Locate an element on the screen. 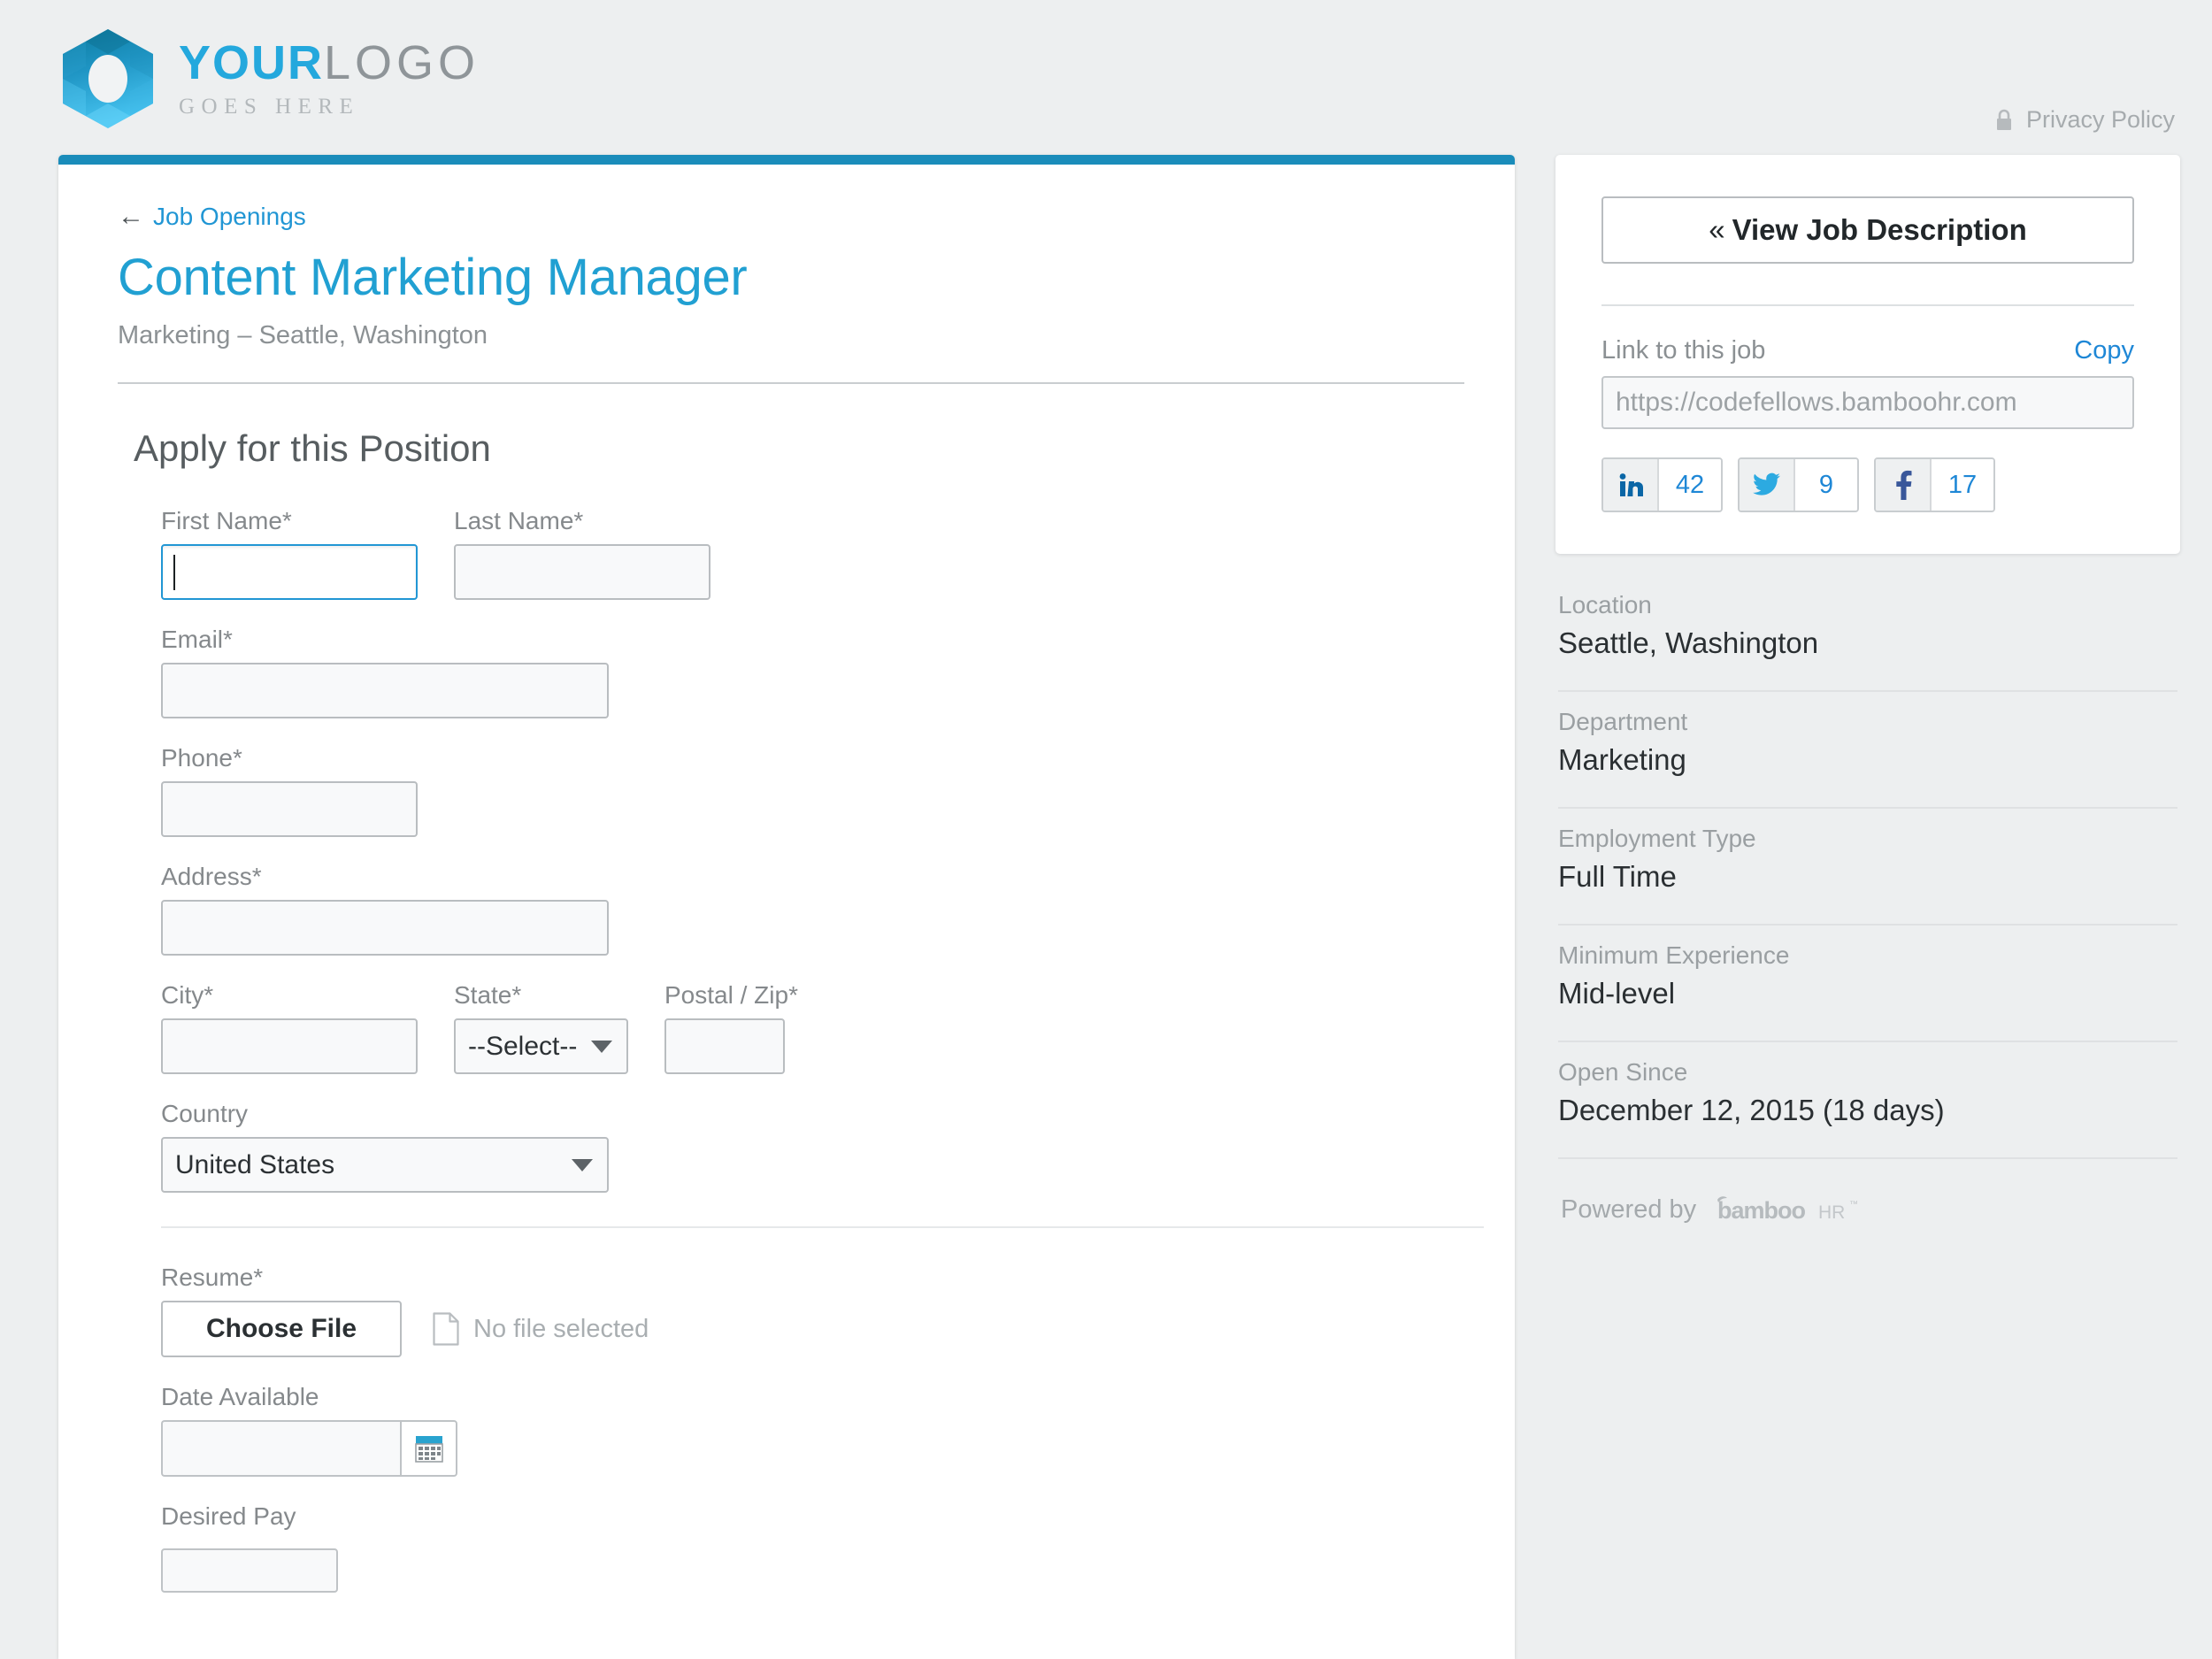 This screenshot has height=1659, width=2212. phone-field-group: Phone* is located at coordinates (838, 790).